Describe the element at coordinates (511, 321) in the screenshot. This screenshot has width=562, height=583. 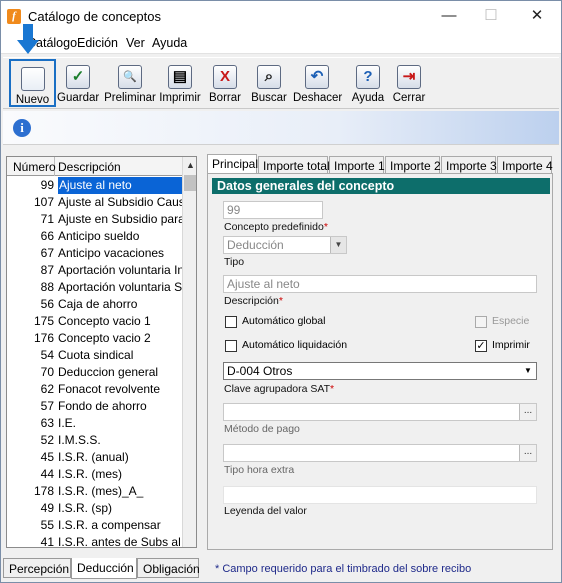
I see `especie-label: Especie` at that location.